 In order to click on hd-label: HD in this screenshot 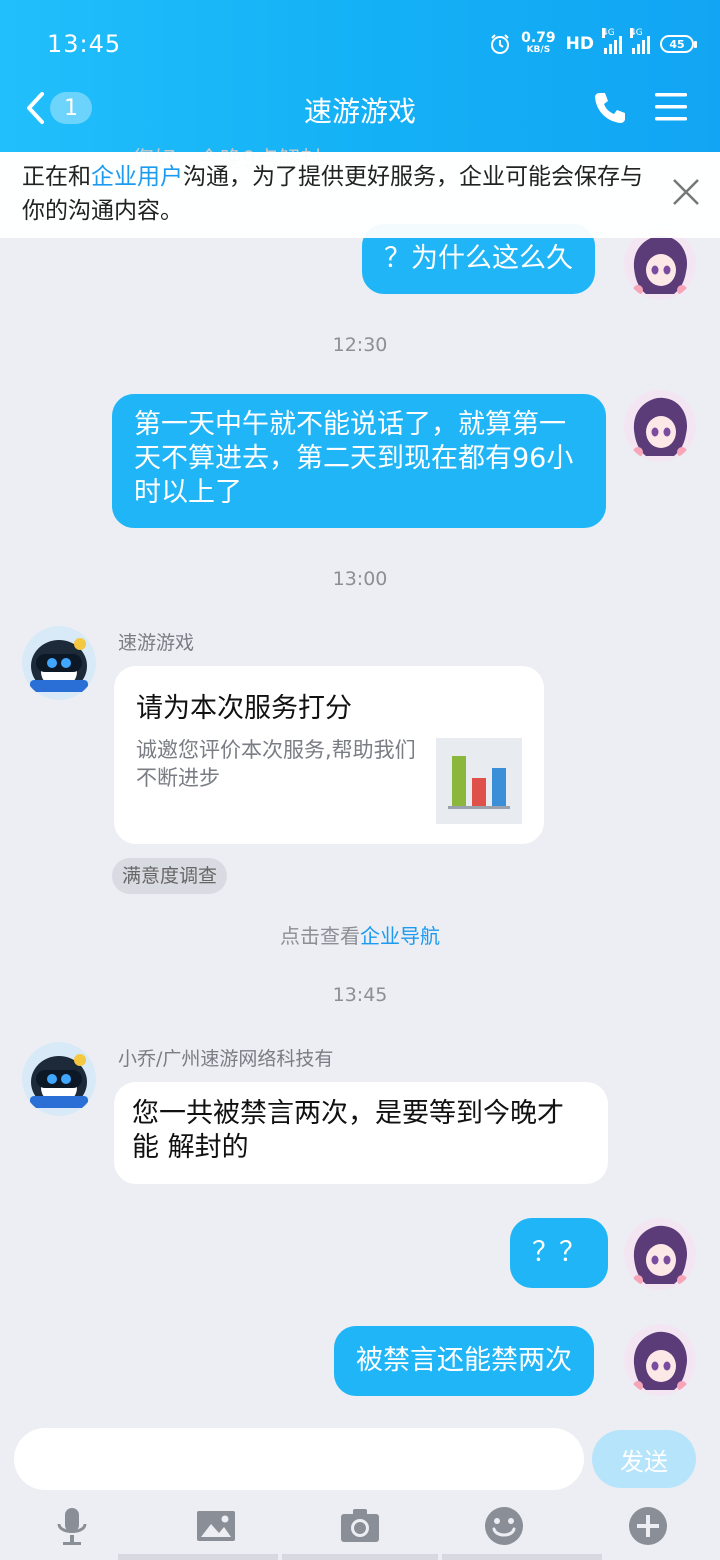, I will do `click(579, 44)`.